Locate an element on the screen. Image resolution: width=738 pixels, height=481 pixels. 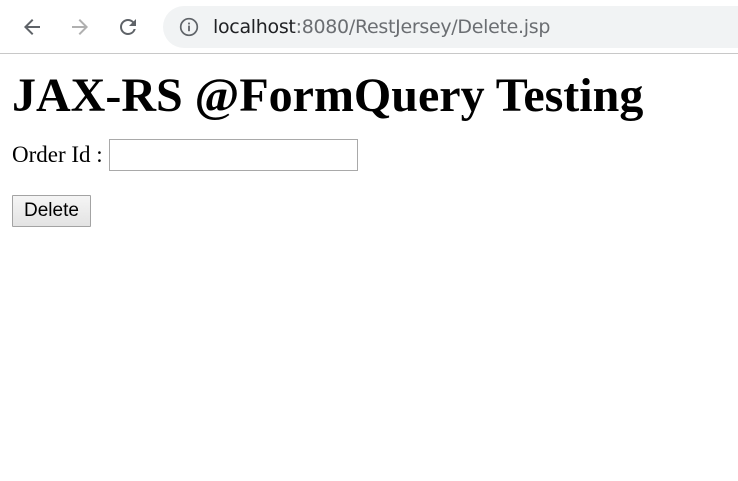
address-bar: localhost:8080/RestJersey/Delete.jsp is located at coordinates (450, 27).